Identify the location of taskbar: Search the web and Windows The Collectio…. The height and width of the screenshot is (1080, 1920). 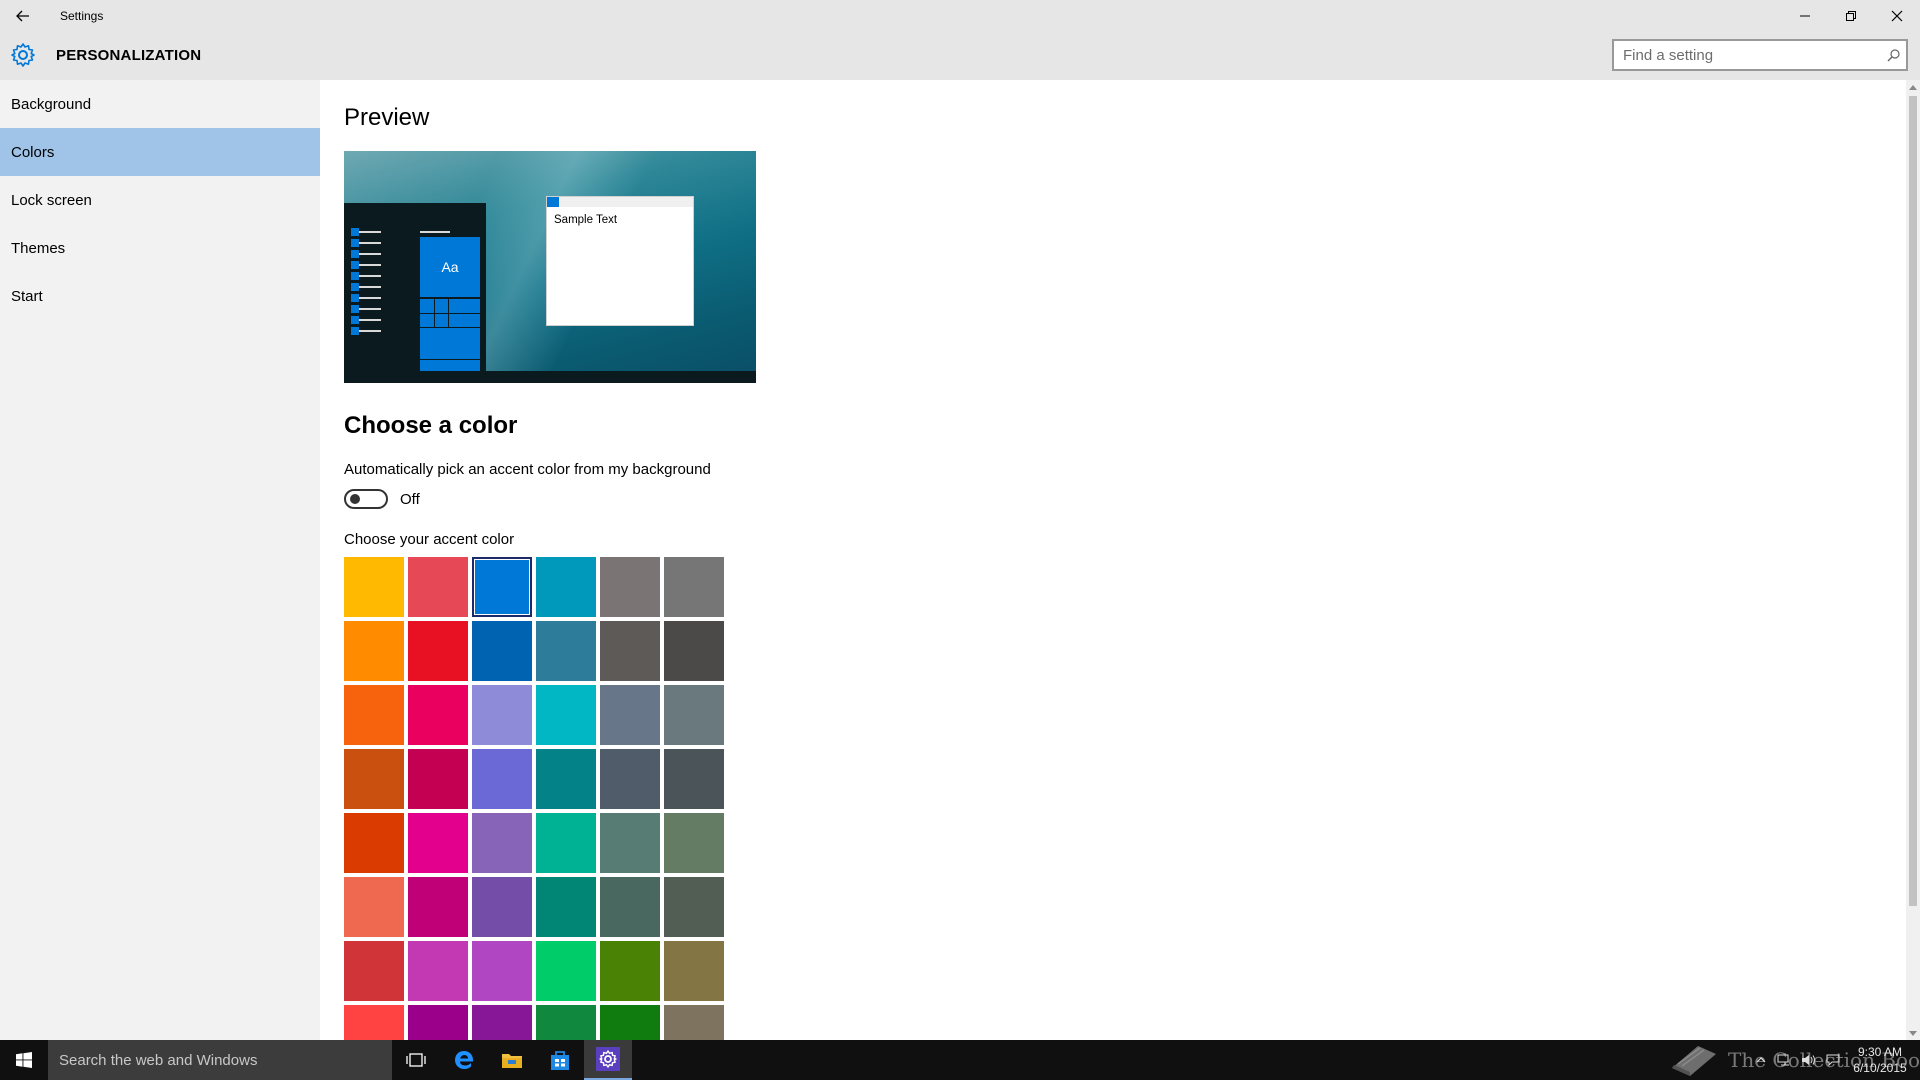
(960, 1060).